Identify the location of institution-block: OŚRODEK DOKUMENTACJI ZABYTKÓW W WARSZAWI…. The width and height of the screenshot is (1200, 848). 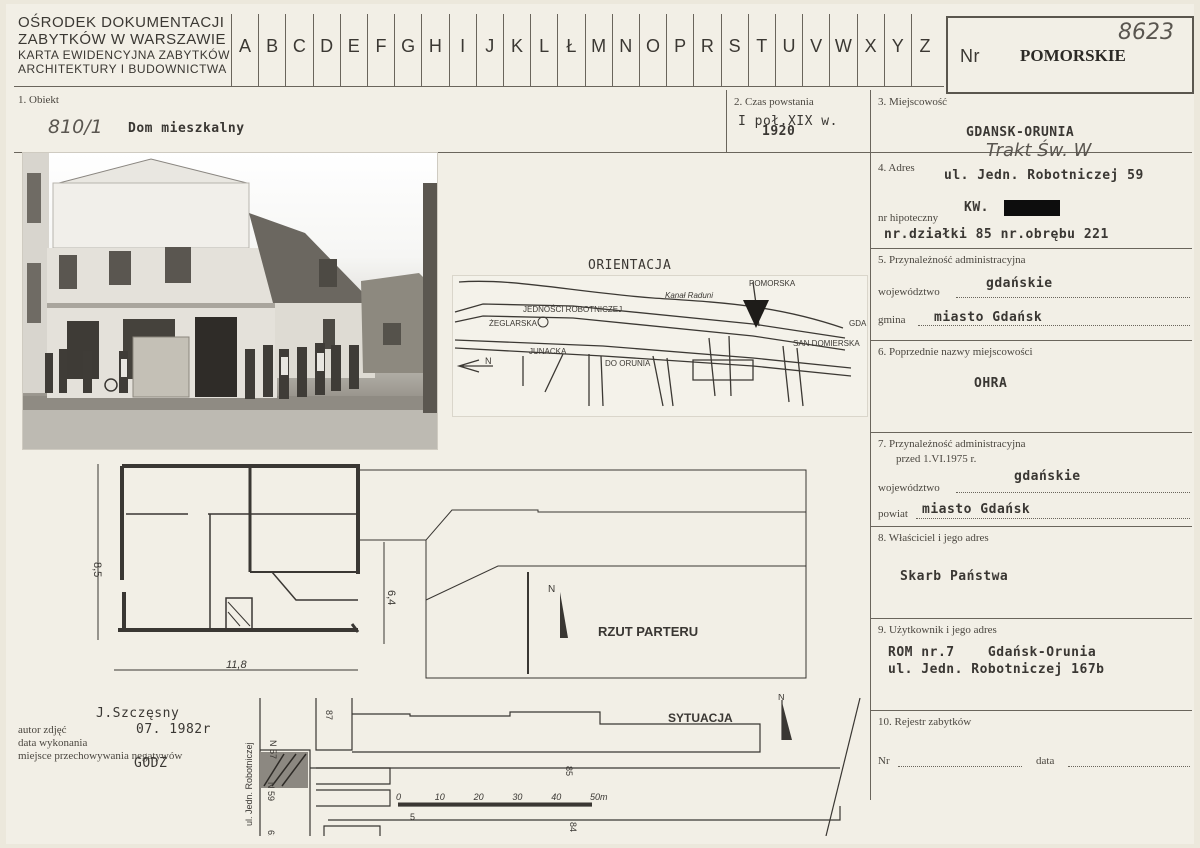
(124, 45).